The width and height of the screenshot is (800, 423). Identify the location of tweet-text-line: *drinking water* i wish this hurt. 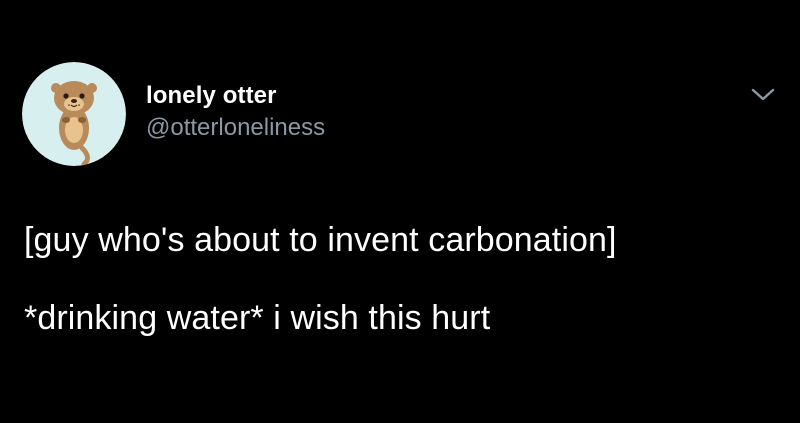
(257, 318).